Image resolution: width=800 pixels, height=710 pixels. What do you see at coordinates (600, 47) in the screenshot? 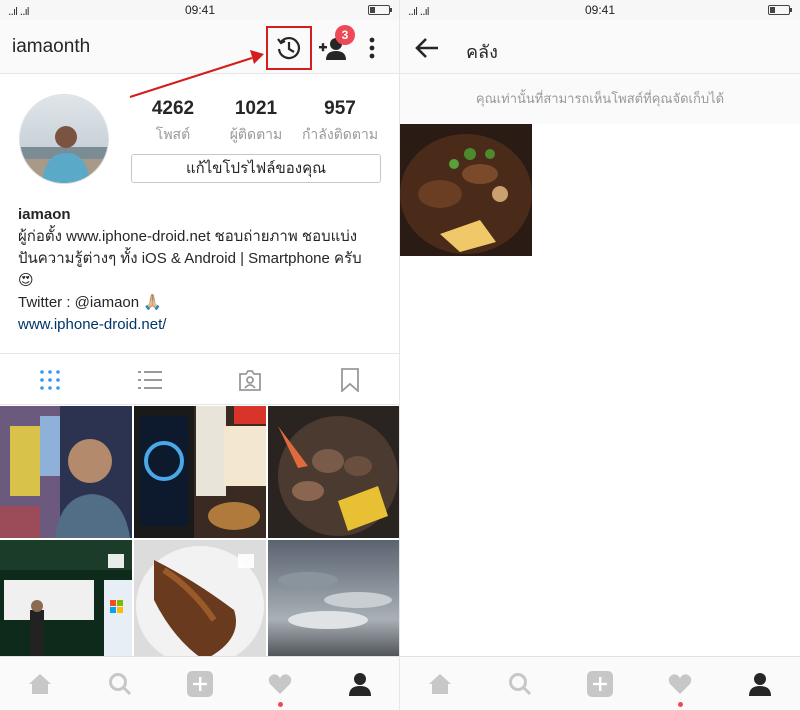
I see `archive-header: คลัง` at bounding box center [600, 47].